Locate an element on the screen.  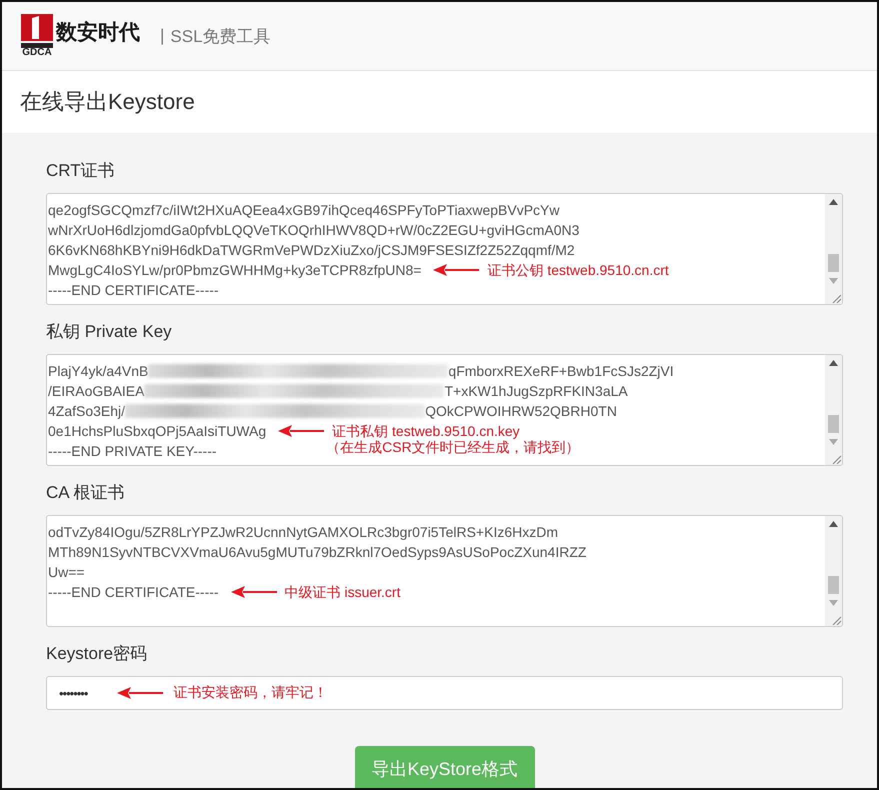
key-text: T+xKW1hJugSzpRFKIN3aLA is located at coordinates (536, 391).